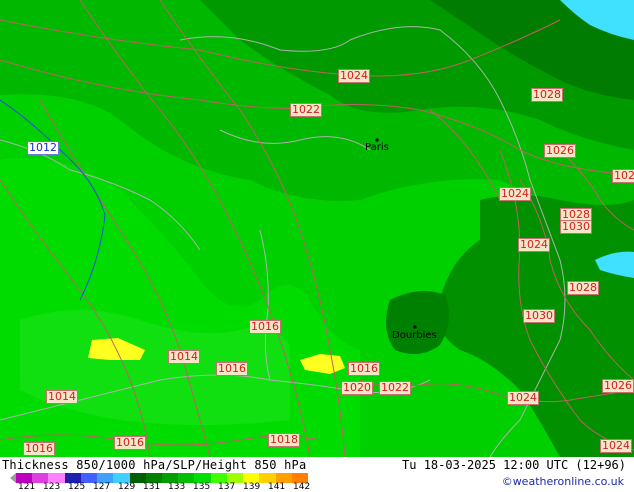 The image size is (634, 492). I want to click on scale-tick-label: 131, so click(151, 487).